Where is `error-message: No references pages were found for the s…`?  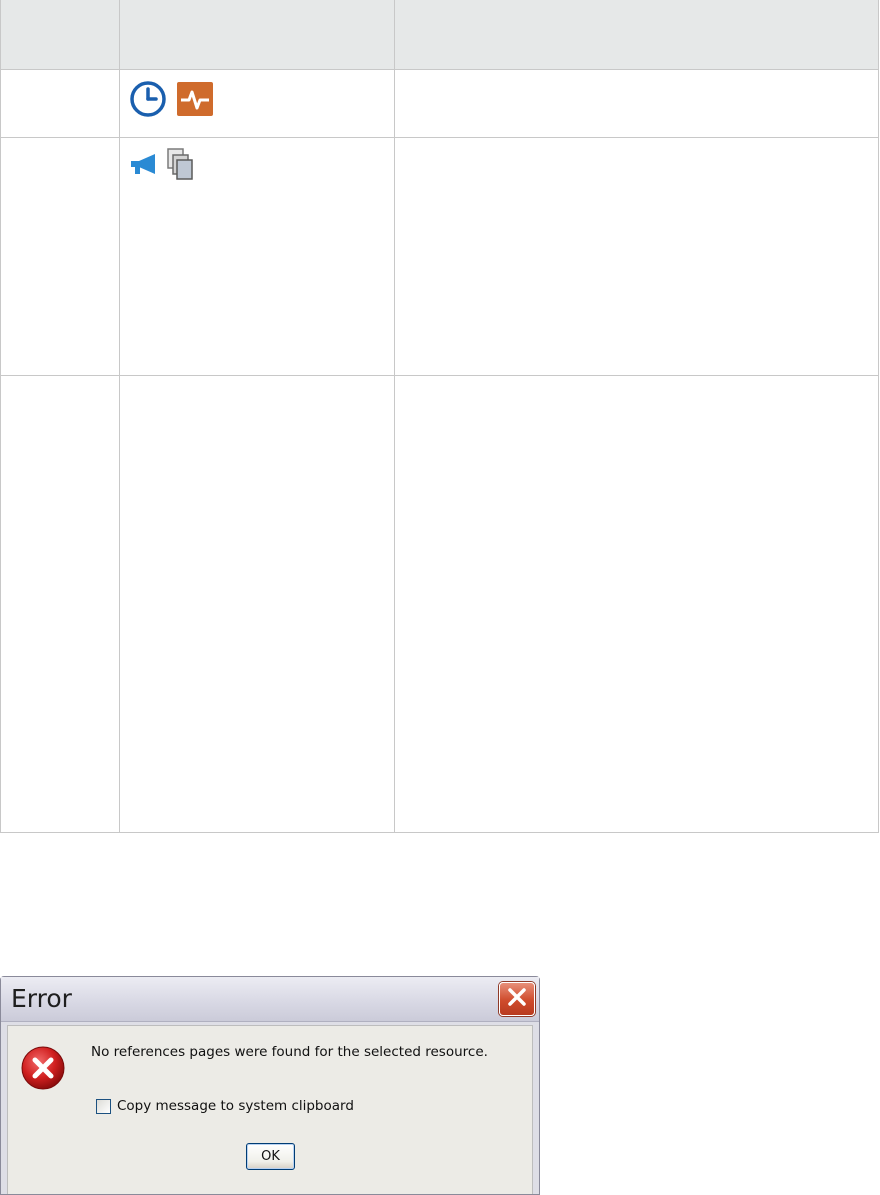
error-message: No references pages were found for the s… is located at coordinates (289, 1052).